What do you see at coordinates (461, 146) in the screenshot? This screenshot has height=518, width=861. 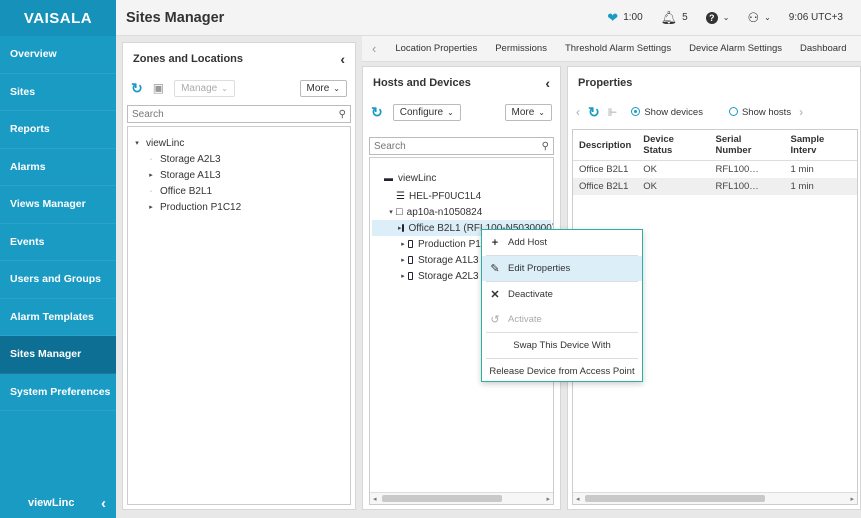 I see `hosts-search-input: Search ⚲` at bounding box center [461, 146].